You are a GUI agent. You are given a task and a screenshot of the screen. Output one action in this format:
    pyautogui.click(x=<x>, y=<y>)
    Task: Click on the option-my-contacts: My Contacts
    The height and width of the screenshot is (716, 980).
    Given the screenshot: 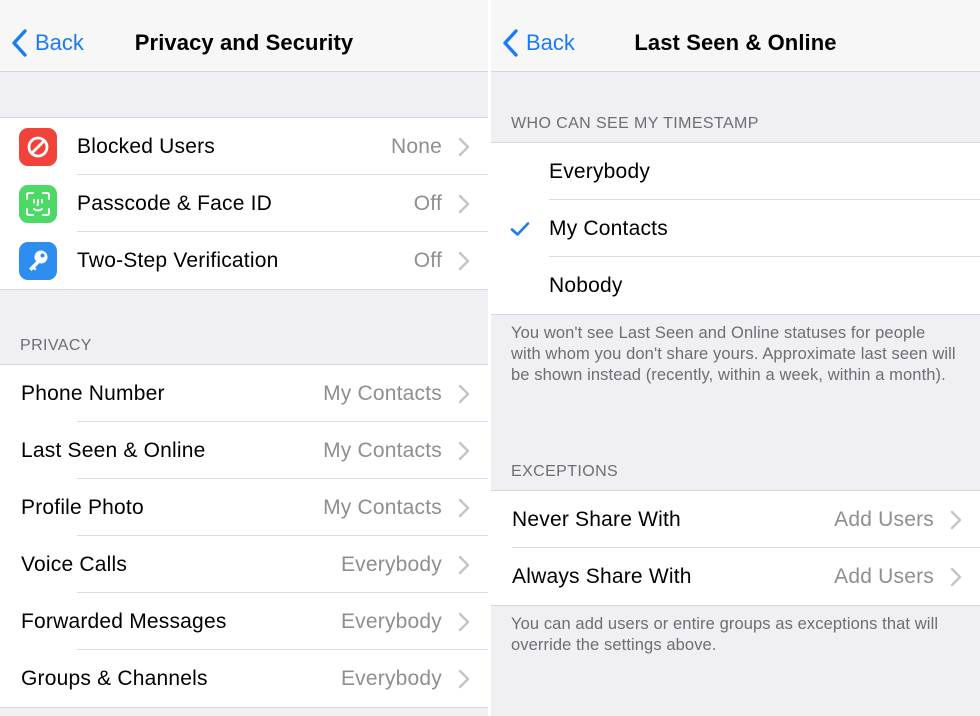 What is the action you would take?
    pyautogui.click(x=735, y=228)
    